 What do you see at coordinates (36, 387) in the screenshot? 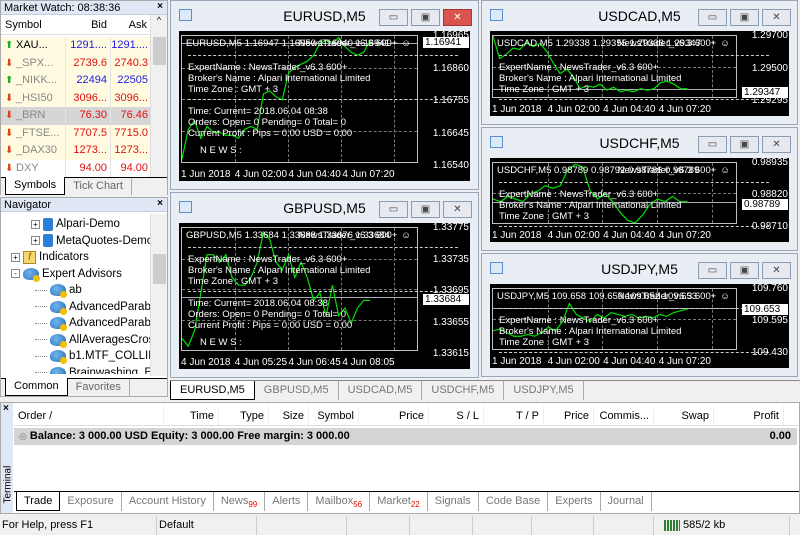
I see `tab-common: Common` at bounding box center [36, 387].